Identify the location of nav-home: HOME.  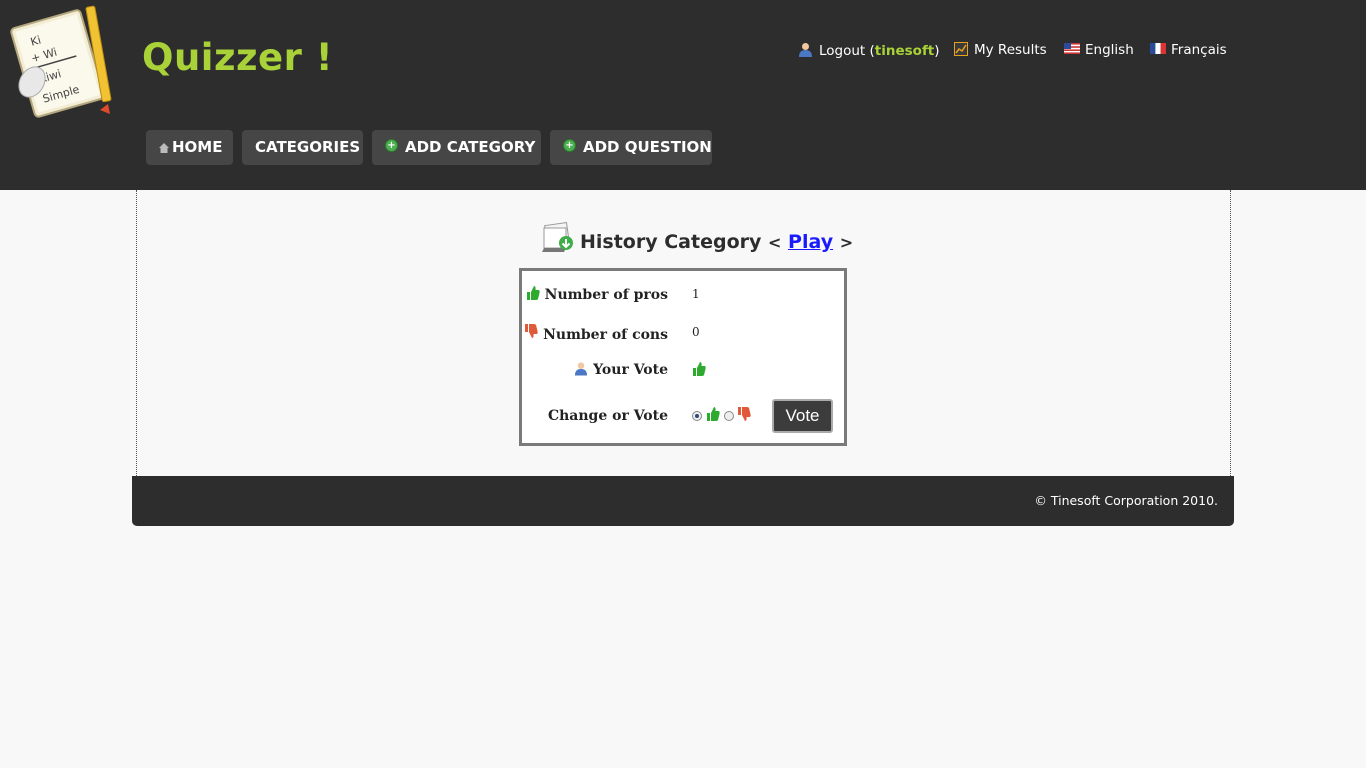
(189, 147).